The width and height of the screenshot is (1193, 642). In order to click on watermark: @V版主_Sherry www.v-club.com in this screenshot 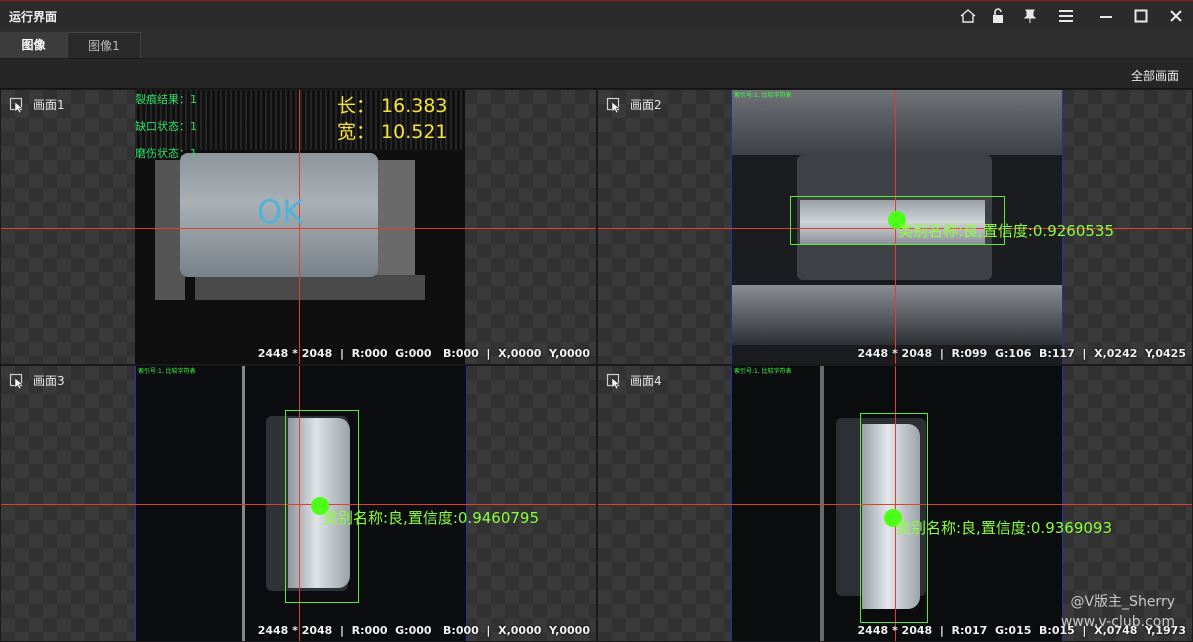, I will do `click(1118, 612)`.